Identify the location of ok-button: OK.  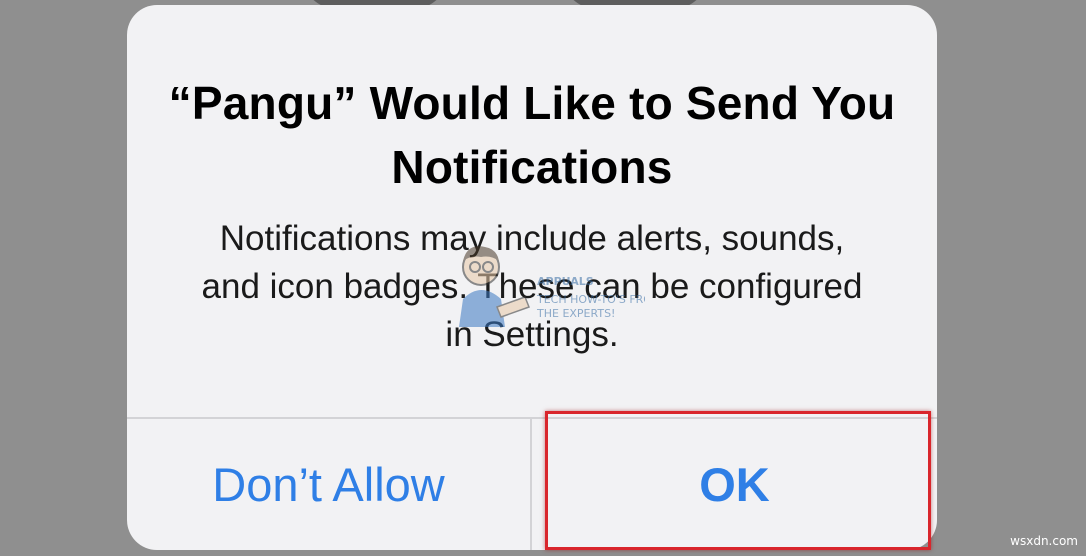
(734, 484).